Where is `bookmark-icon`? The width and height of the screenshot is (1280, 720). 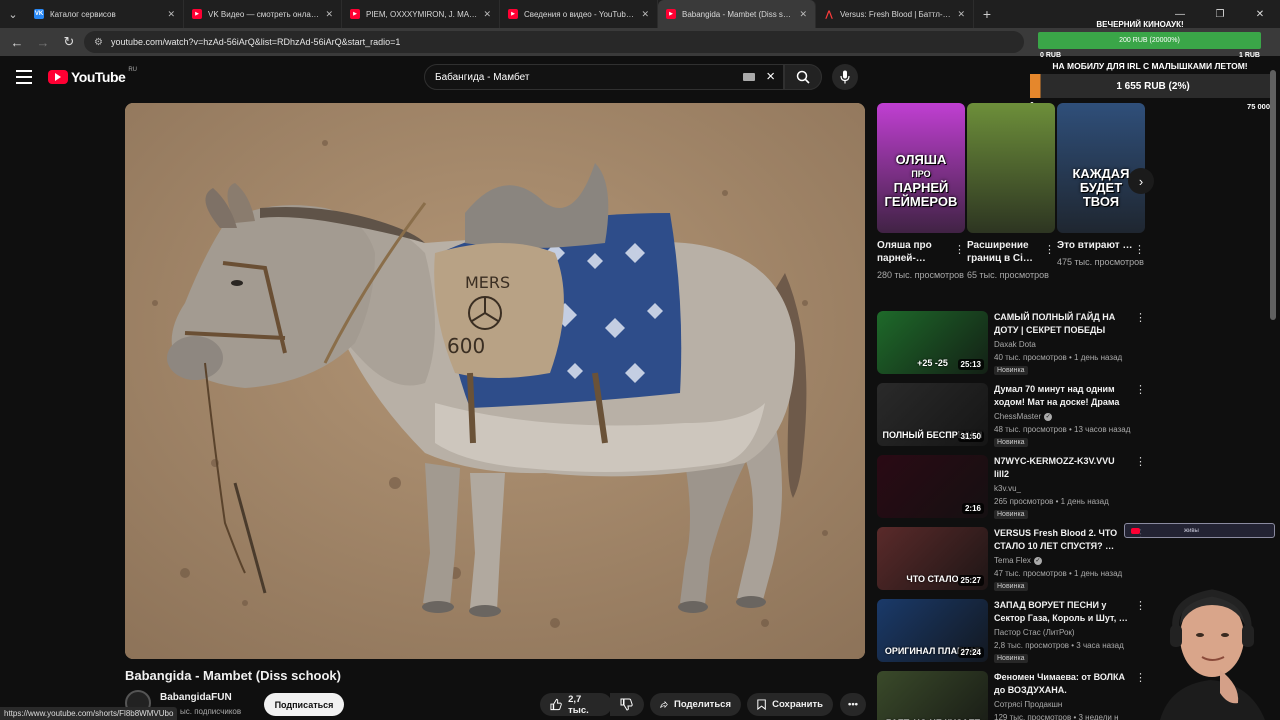 bookmark-icon is located at coordinates (761, 705).